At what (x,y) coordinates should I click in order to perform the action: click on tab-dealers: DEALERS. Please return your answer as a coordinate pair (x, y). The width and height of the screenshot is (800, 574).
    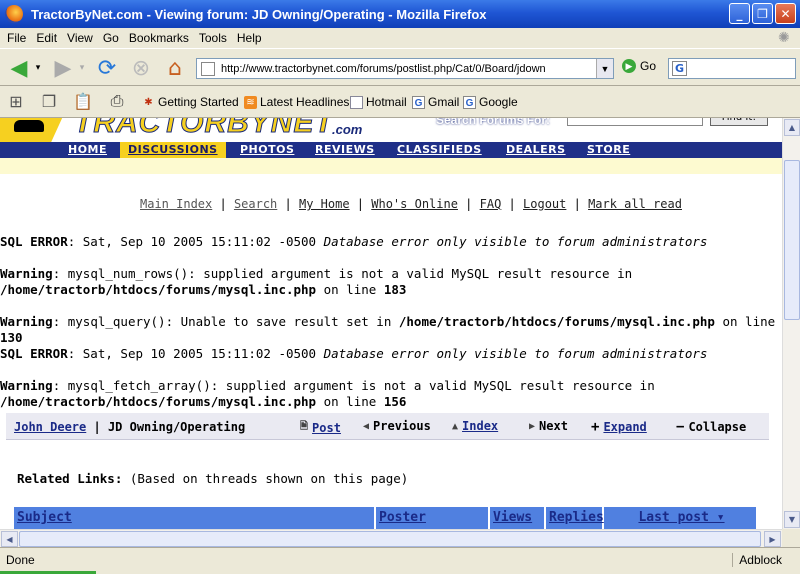
    Looking at the image, I should click on (536, 150).